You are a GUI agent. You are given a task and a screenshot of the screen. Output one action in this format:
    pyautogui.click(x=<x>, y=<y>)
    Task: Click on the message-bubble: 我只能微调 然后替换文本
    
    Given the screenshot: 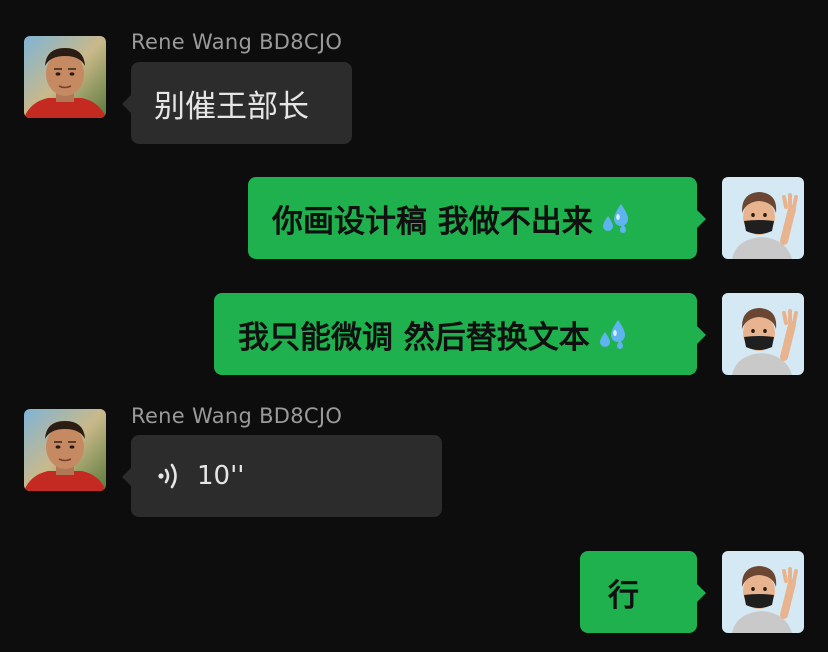 What is the action you would take?
    pyautogui.click(x=460, y=334)
    